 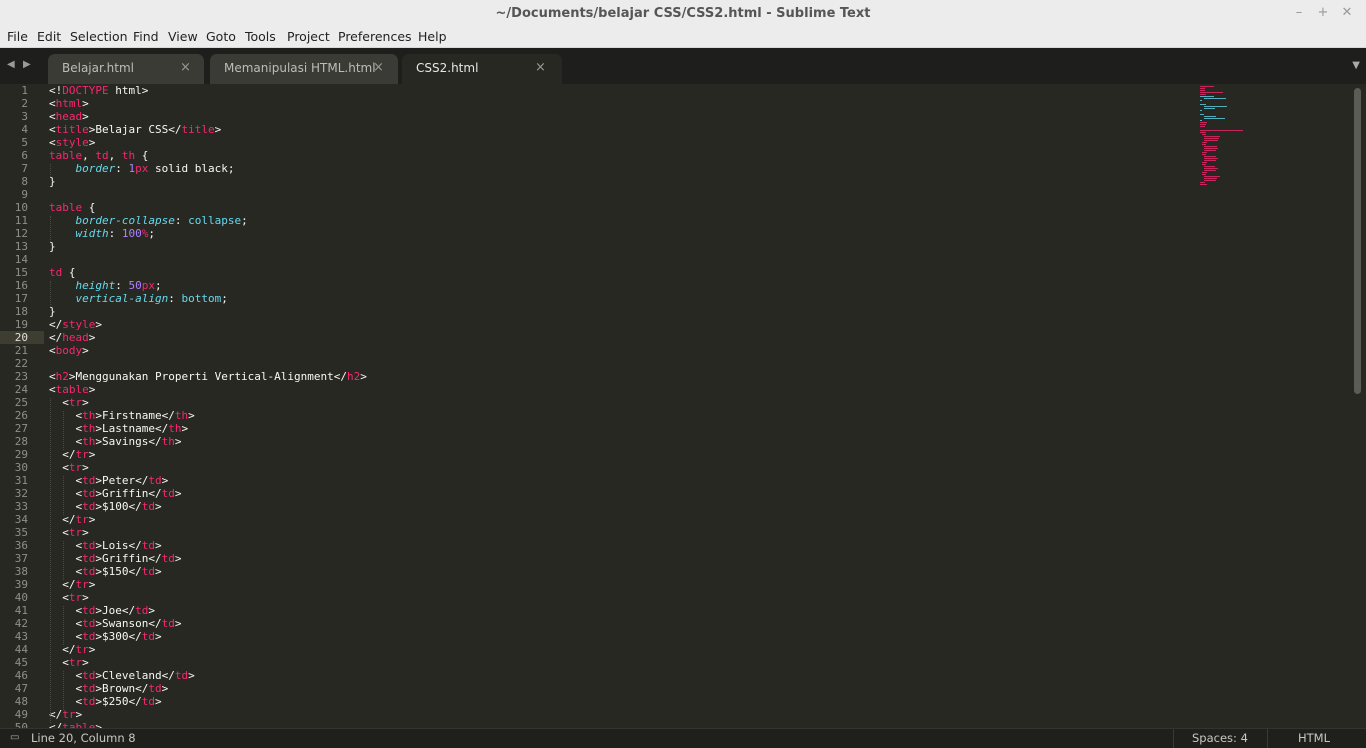 What do you see at coordinates (260, 36) in the screenshot?
I see `menu-tools: Tools` at bounding box center [260, 36].